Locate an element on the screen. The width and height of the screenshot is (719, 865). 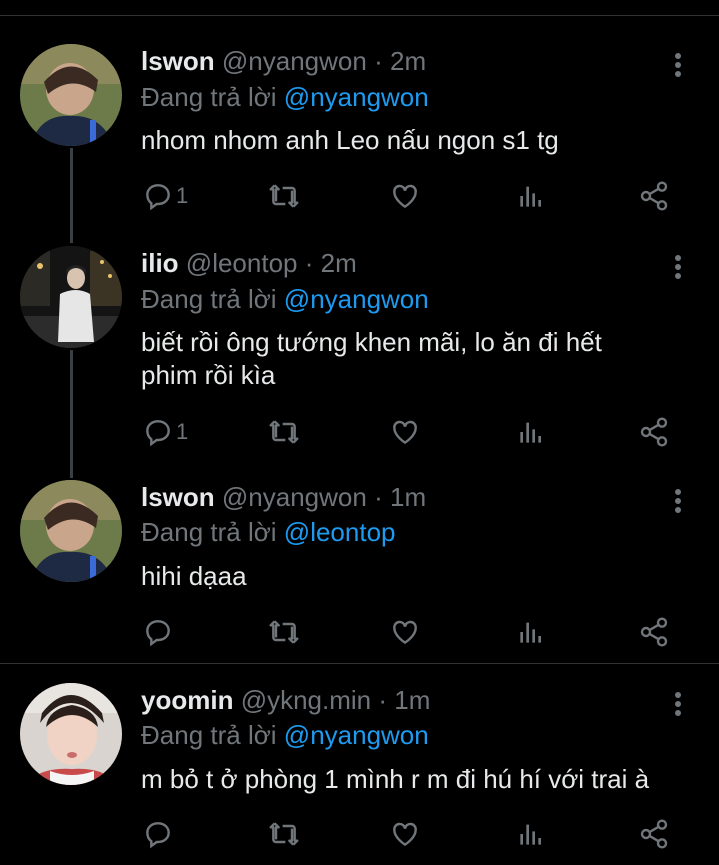
section-divider is located at coordinates (359, 663).